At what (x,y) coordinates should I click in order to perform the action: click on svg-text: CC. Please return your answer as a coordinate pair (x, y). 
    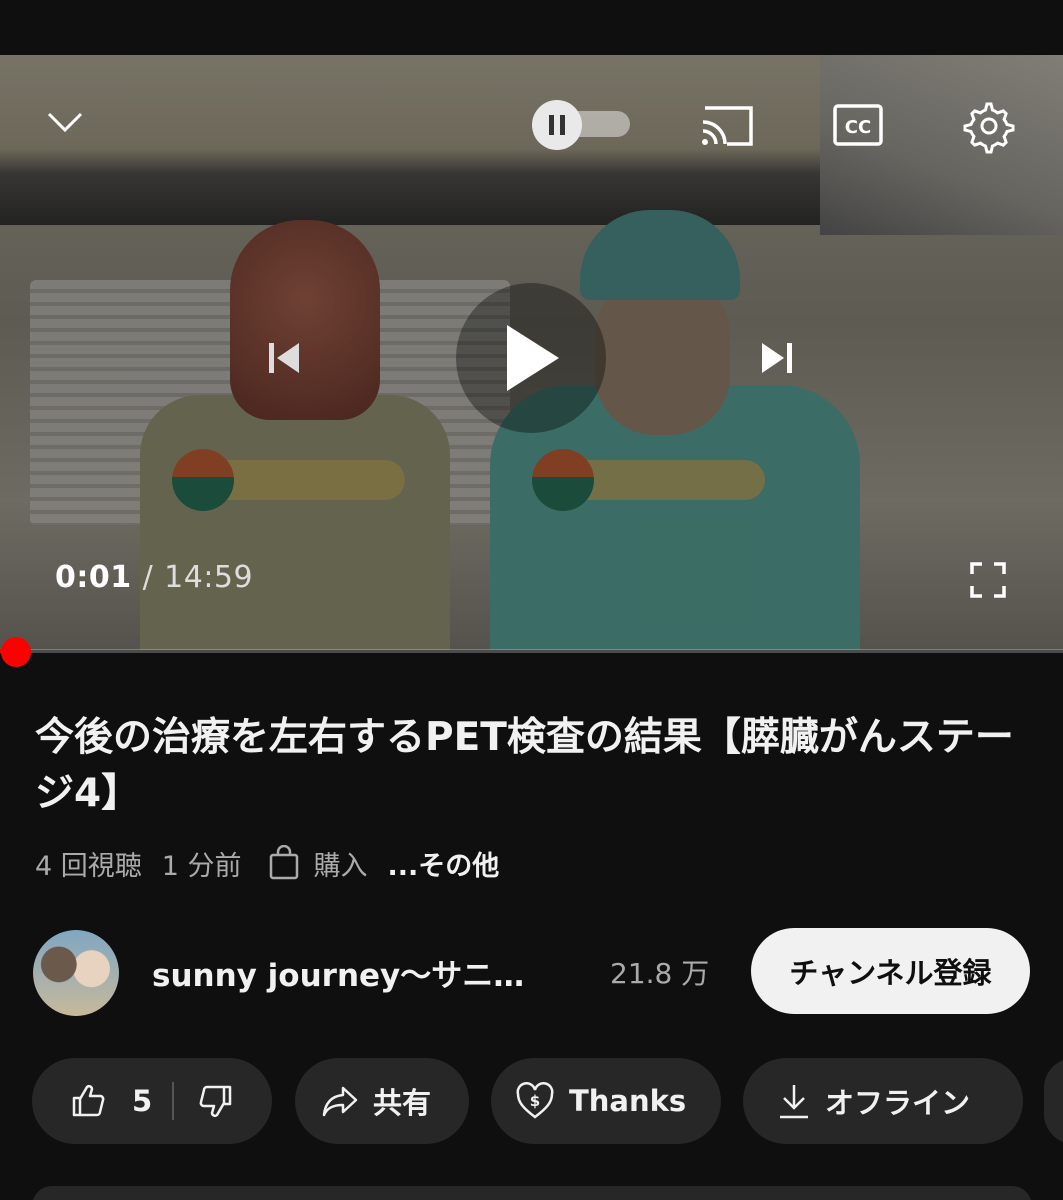
    Looking at the image, I should click on (858, 127).